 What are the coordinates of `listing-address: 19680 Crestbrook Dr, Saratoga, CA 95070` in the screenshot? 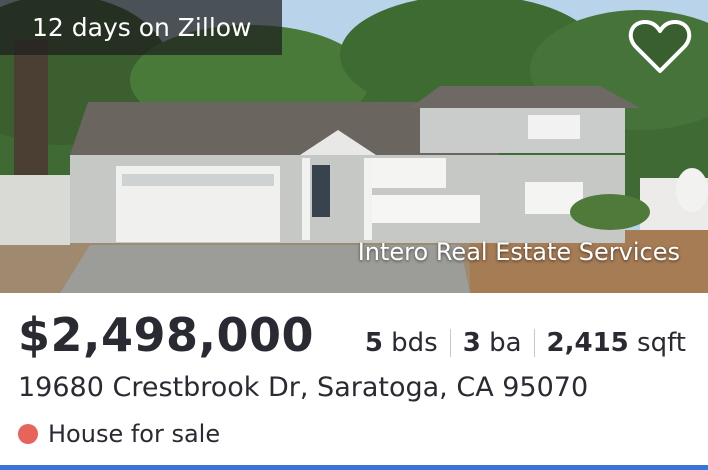 It's located at (303, 387).